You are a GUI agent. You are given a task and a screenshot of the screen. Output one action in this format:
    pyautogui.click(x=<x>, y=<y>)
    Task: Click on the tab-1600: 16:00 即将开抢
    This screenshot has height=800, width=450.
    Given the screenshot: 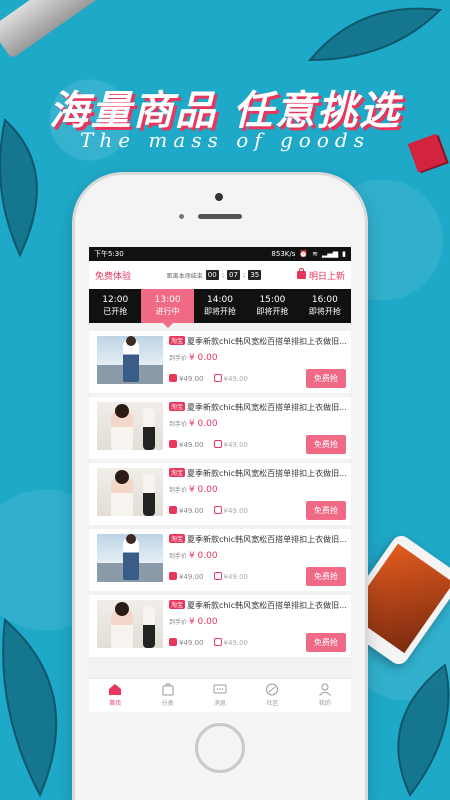 What is the action you would take?
    pyautogui.click(x=325, y=306)
    